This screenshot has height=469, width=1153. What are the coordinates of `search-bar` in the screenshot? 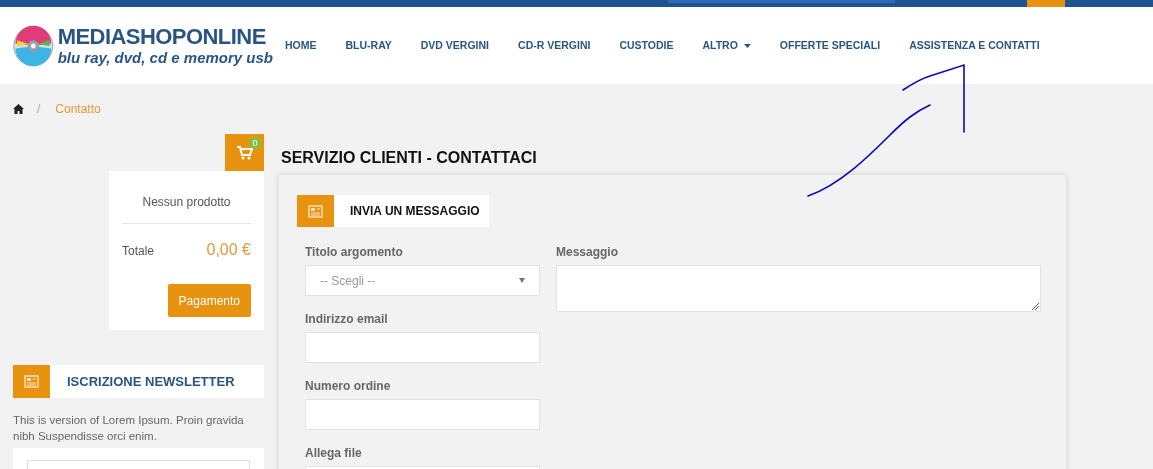 It's located at (781, 1).